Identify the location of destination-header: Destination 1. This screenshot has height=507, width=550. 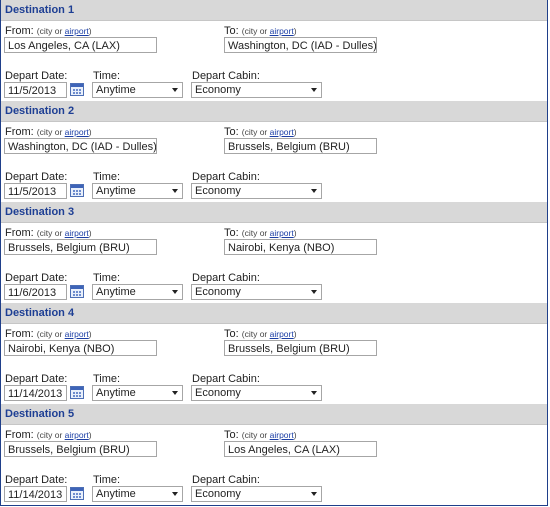
(274, 10).